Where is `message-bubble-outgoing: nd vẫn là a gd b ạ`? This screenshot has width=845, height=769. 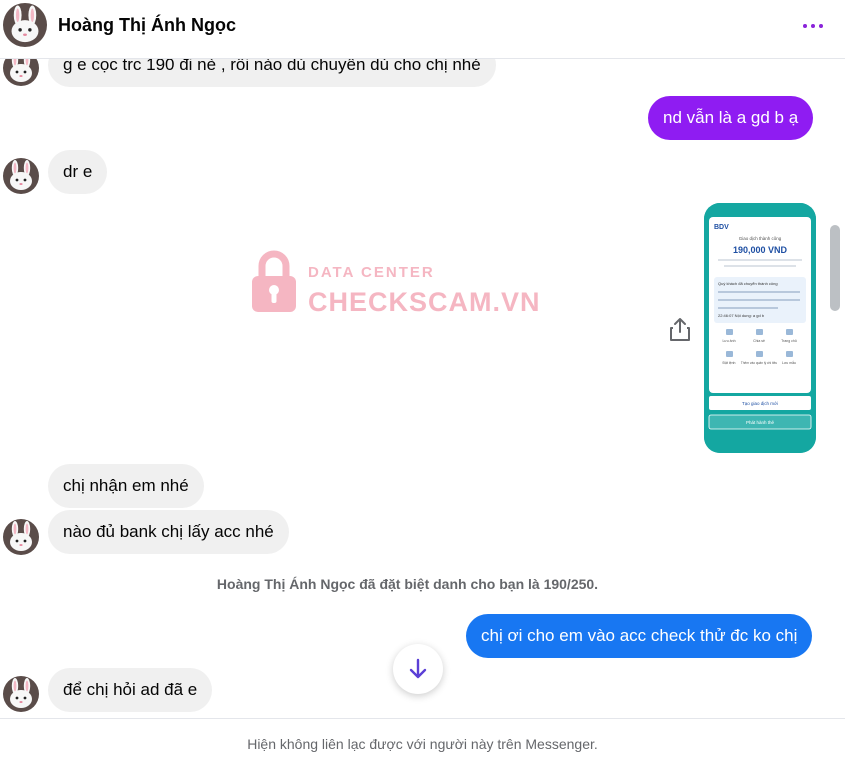
message-bubble-outgoing: nd vẫn là a gd b ạ is located at coordinates (731, 118).